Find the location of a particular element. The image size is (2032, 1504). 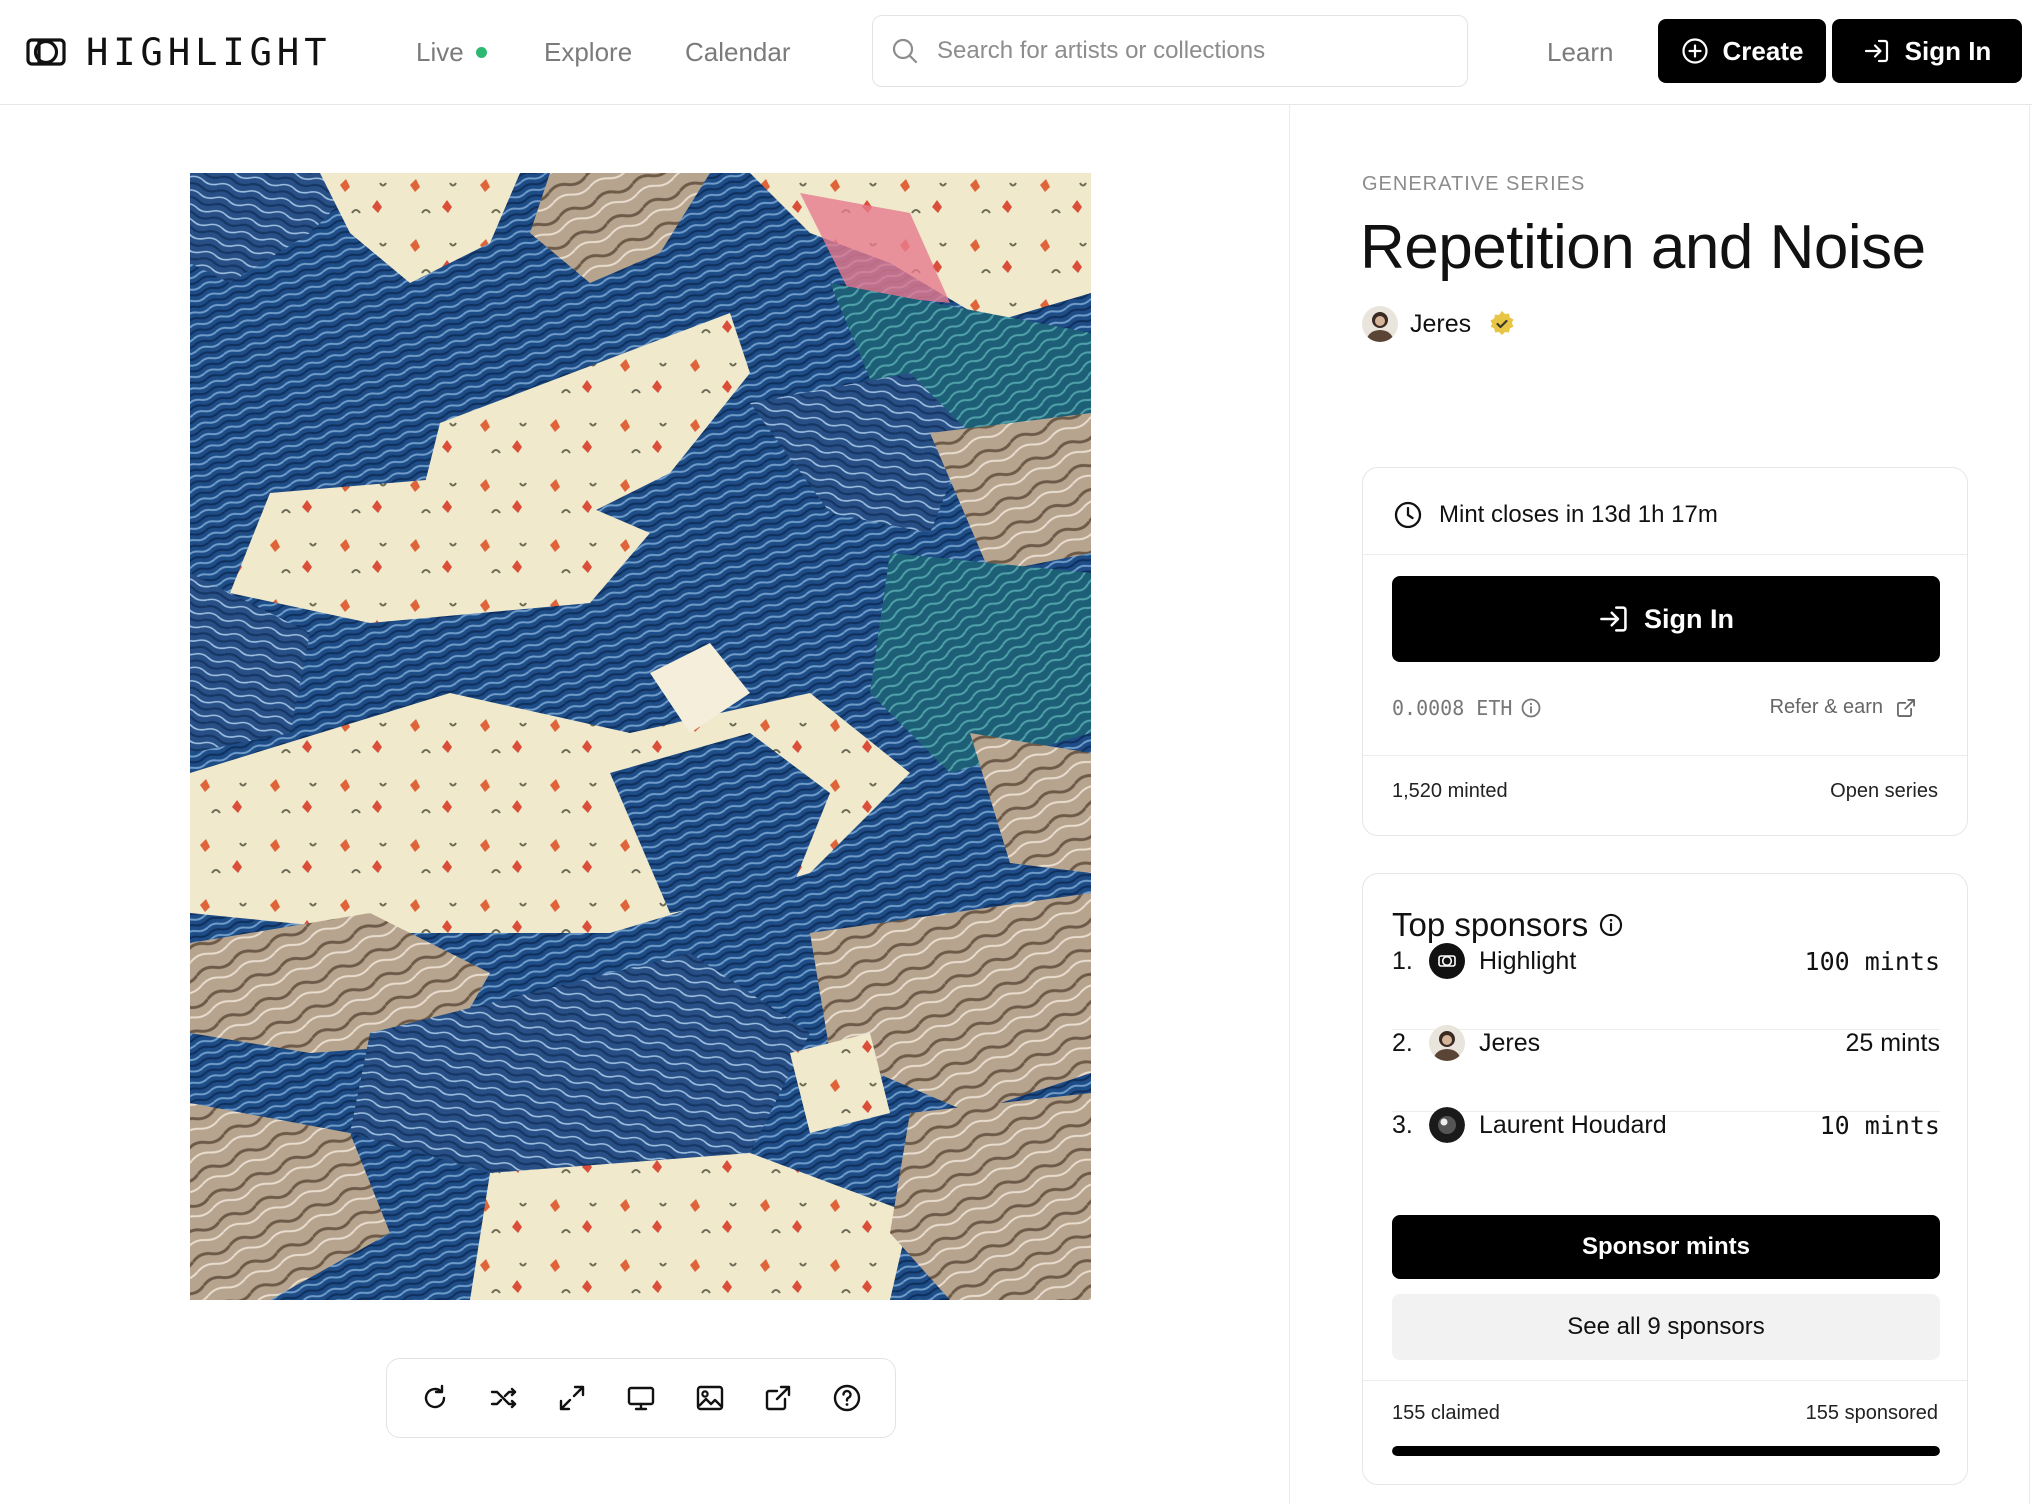

collection-title: Repetition and Noise is located at coordinates (1643, 247).